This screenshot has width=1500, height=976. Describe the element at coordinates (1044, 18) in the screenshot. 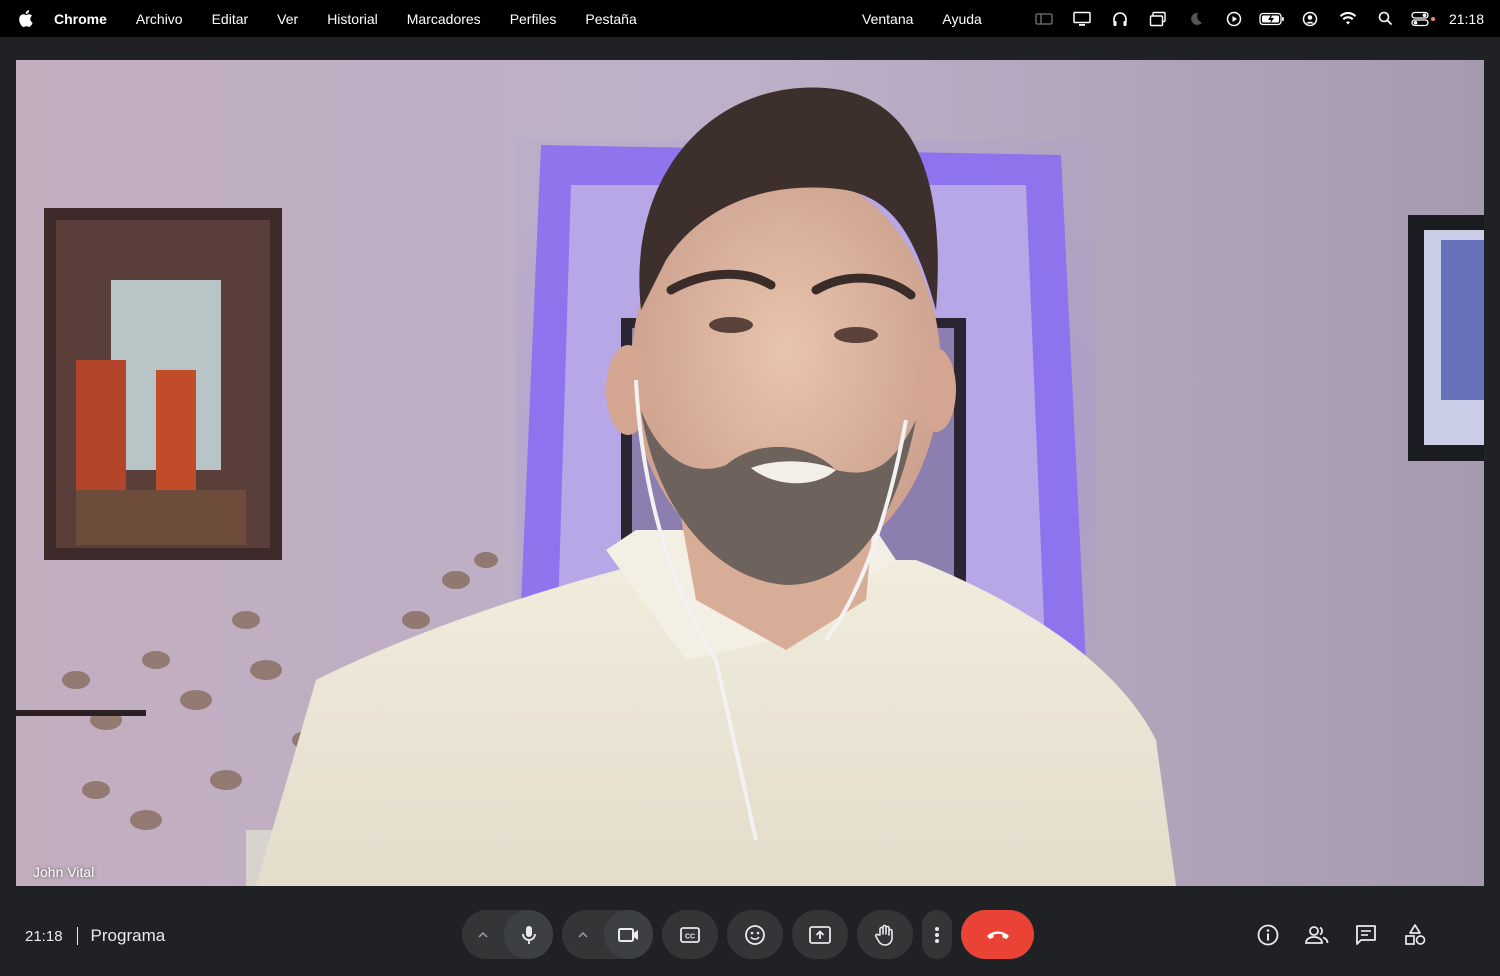

I see `sidebar-icon` at that location.